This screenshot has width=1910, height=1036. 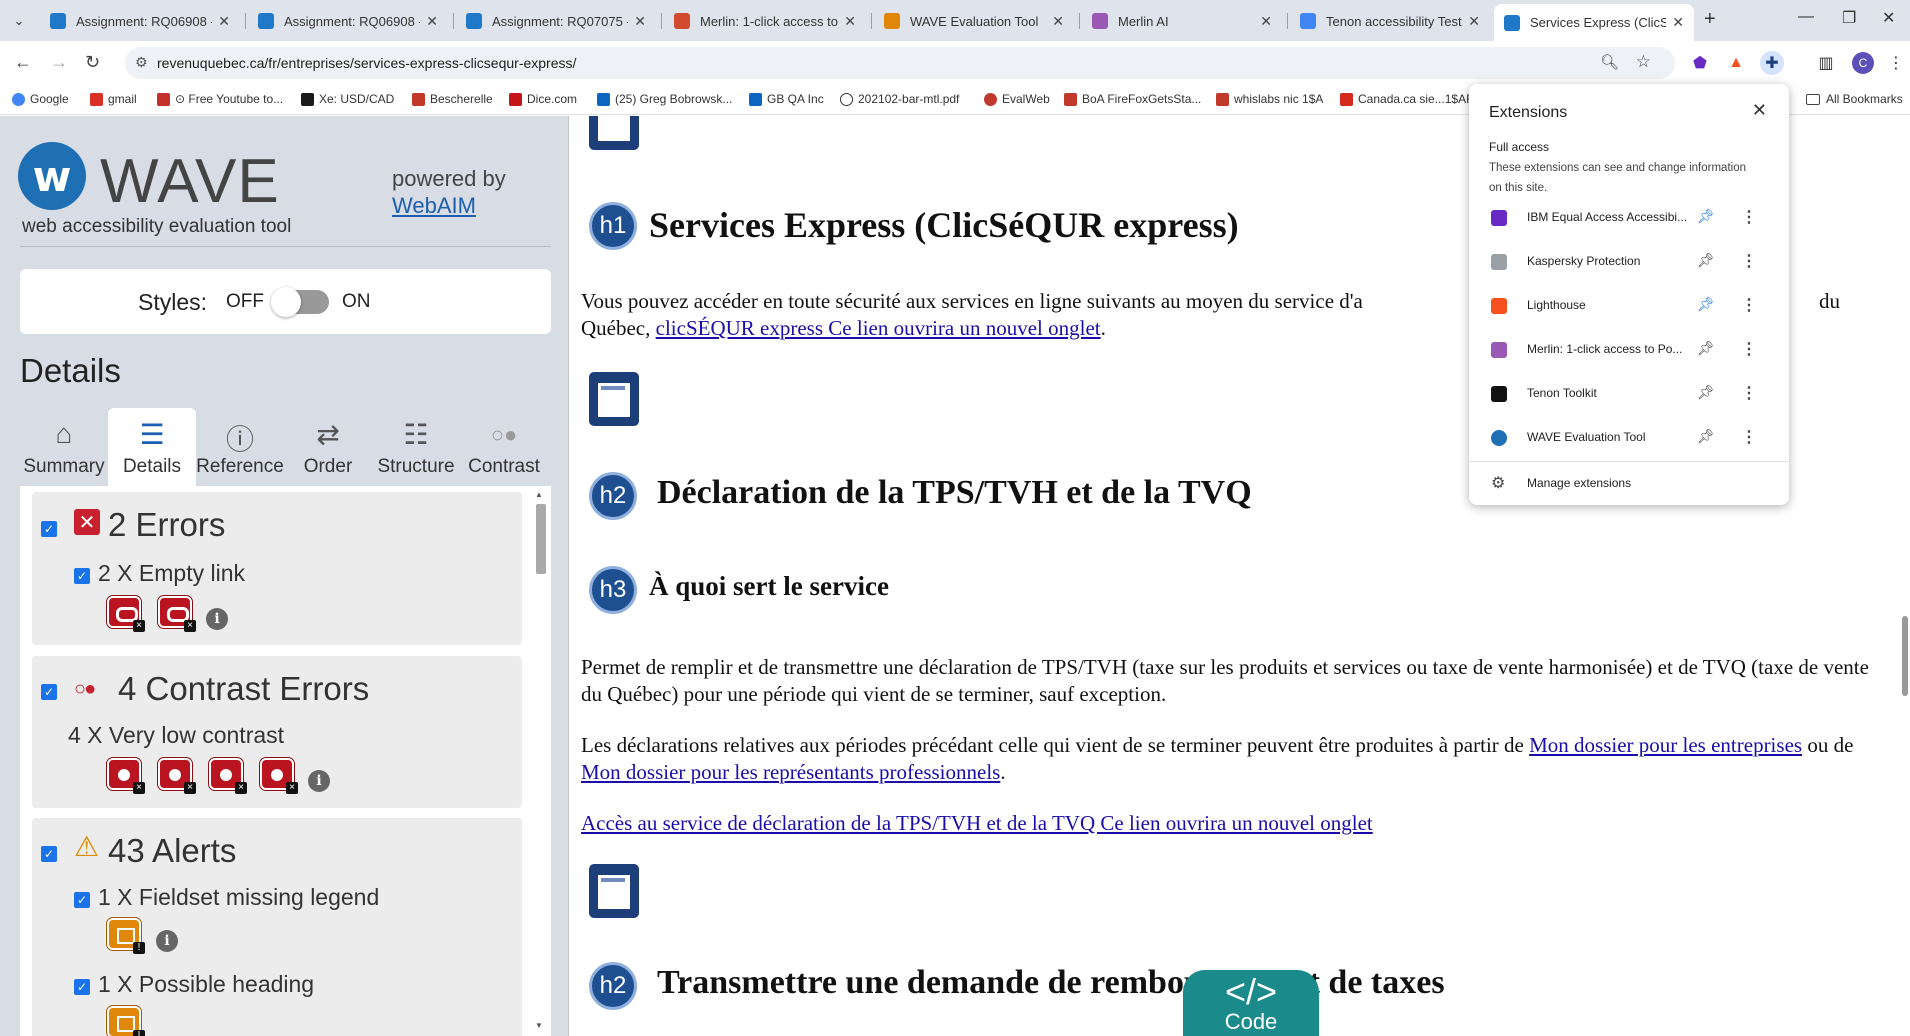 What do you see at coordinates (416, 447) in the screenshot?
I see `tab-structure: ☷ Structure` at bounding box center [416, 447].